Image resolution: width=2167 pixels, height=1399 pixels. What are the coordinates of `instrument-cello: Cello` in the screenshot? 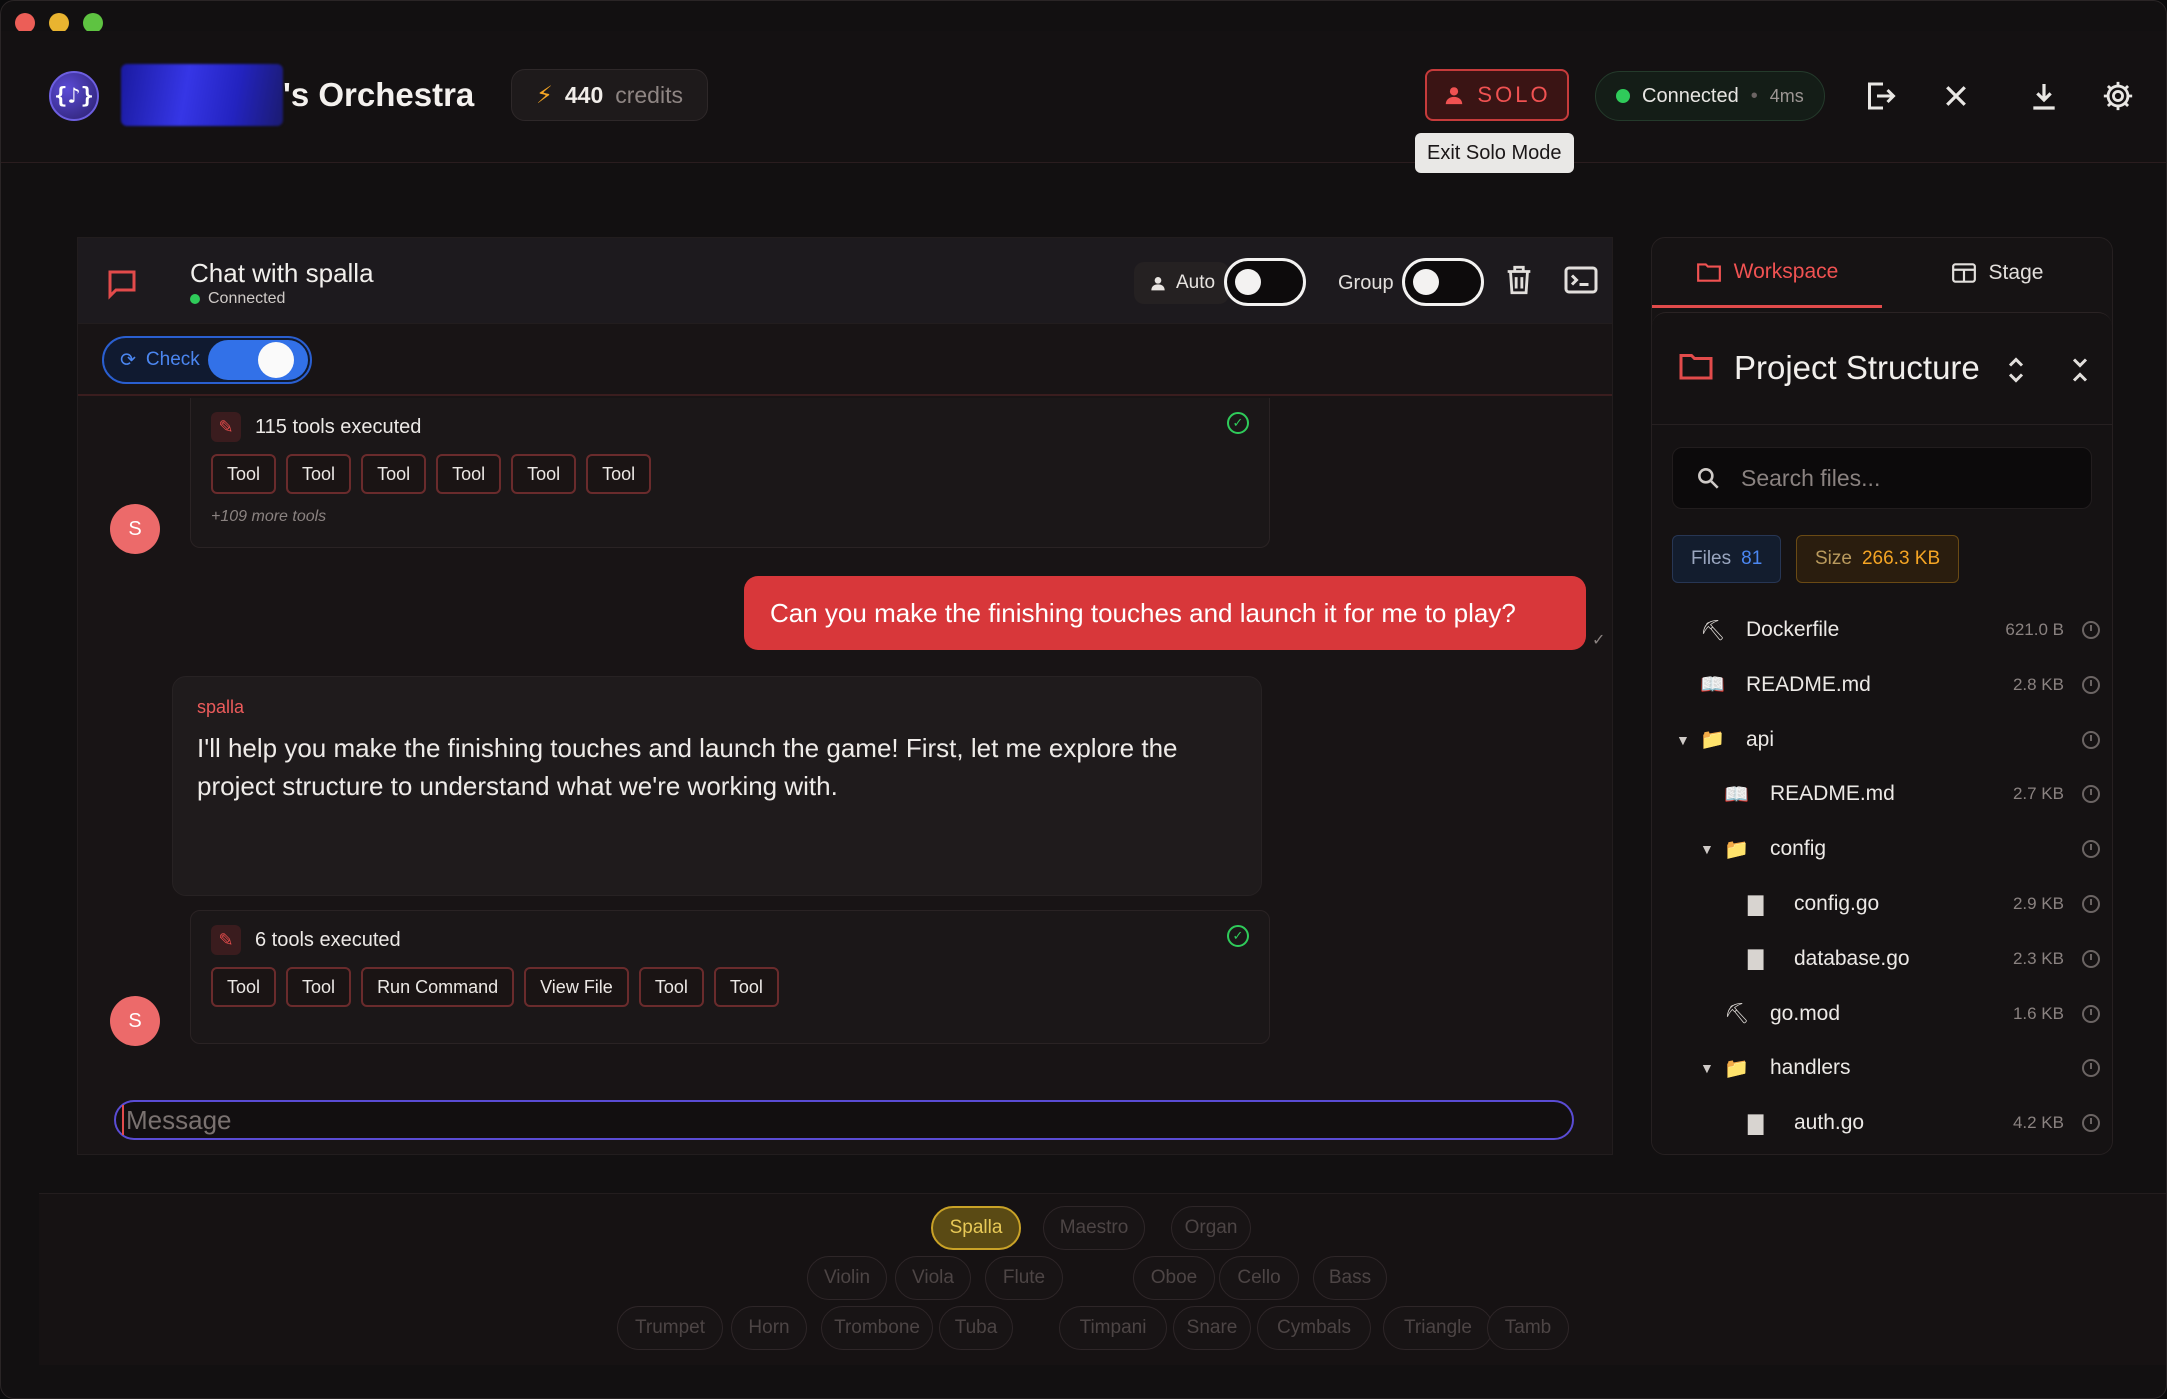 It's located at (1259, 1278).